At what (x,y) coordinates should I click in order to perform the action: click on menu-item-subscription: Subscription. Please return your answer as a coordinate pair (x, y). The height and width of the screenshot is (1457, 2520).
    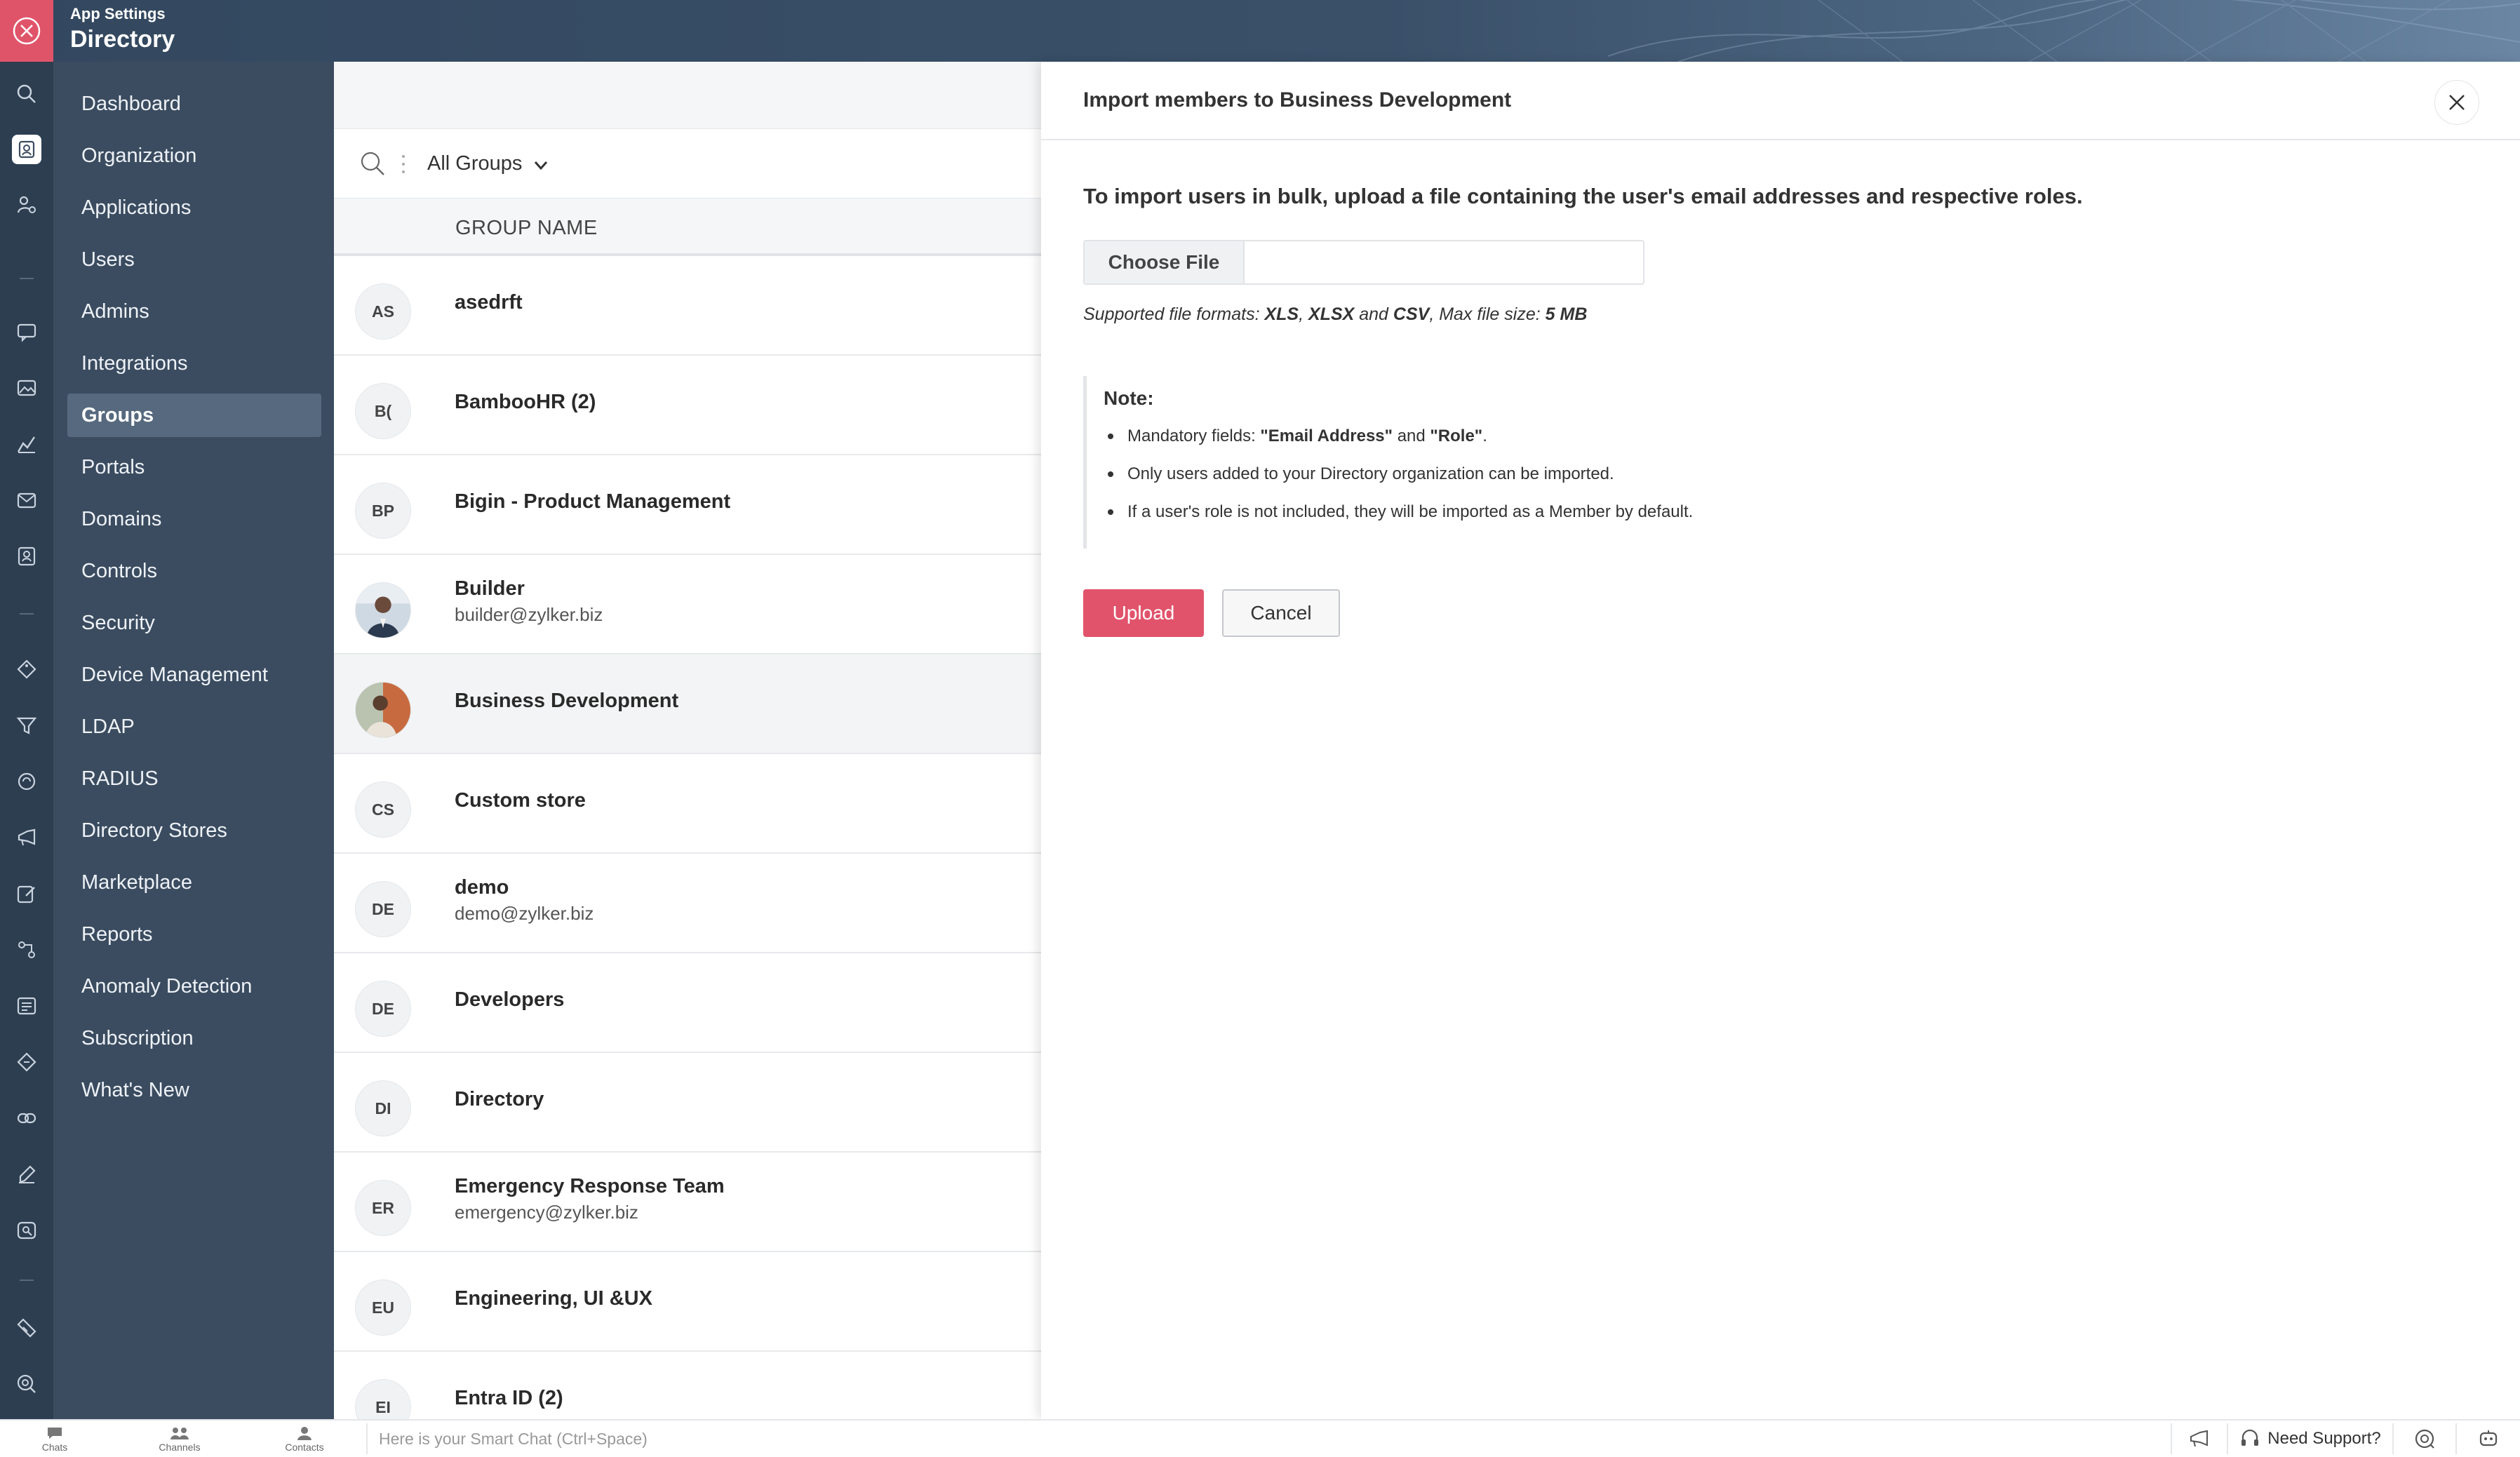
    Looking at the image, I should click on (194, 1038).